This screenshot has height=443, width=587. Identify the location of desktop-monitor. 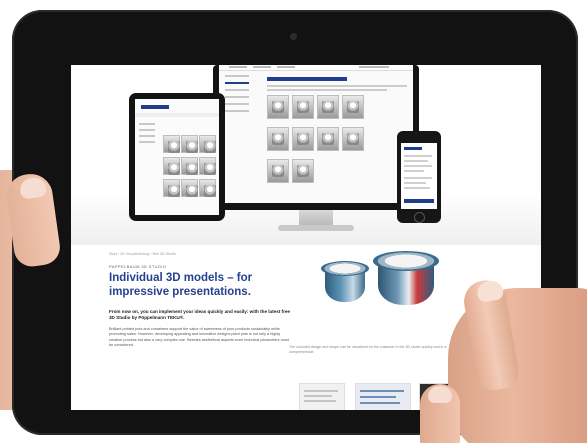
(316, 137).